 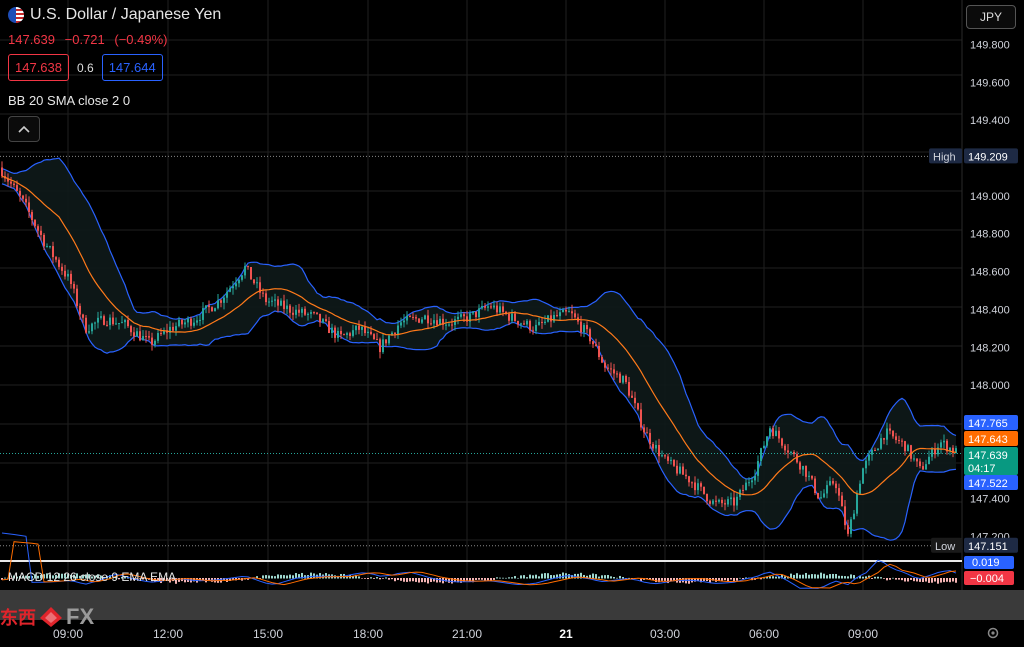 What do you see at coordinates (993, 633) in the screenshot?
I see `gear-icon` at bounding box center [993, 633].